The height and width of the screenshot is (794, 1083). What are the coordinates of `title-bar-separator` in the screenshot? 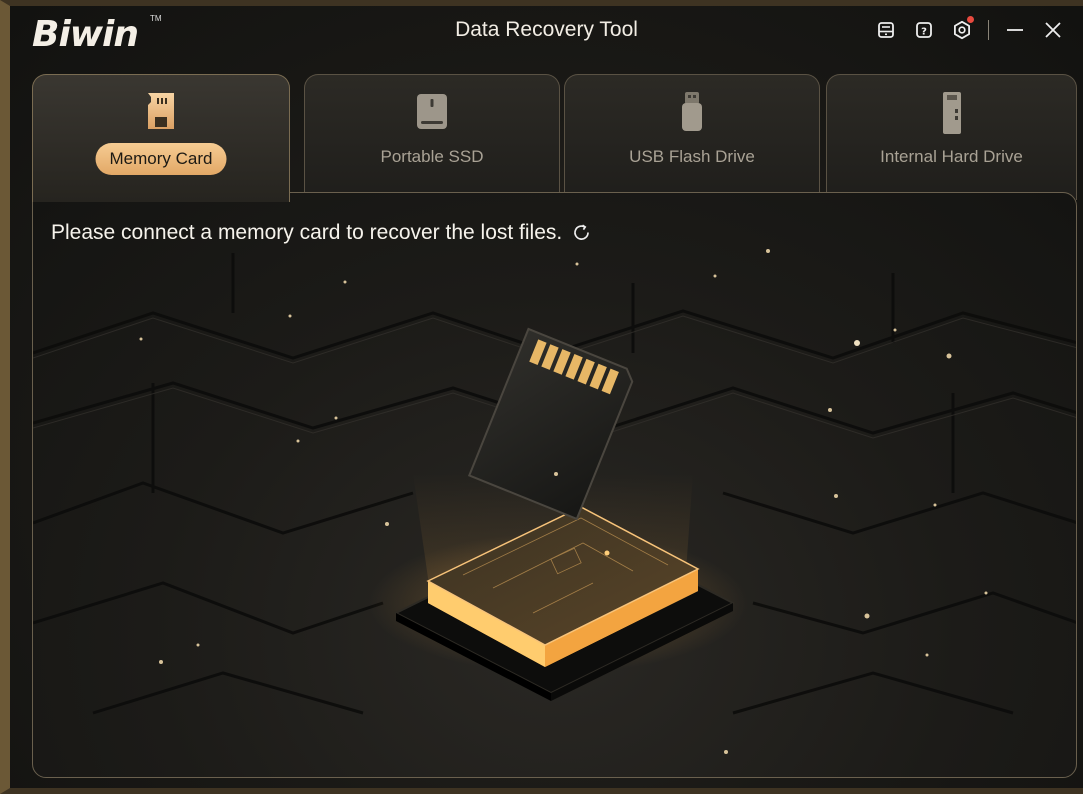 It's located at (988, 30).